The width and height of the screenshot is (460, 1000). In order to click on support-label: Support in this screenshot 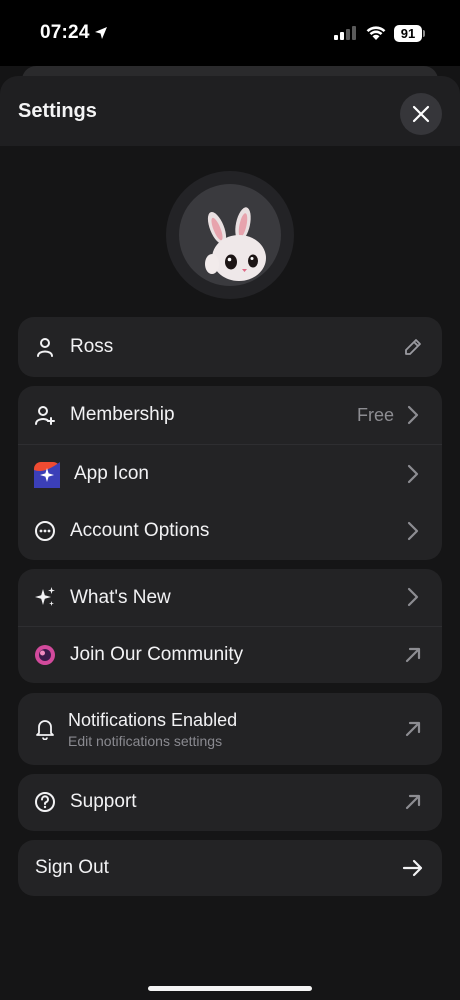, I will do `click(103, 801)`.